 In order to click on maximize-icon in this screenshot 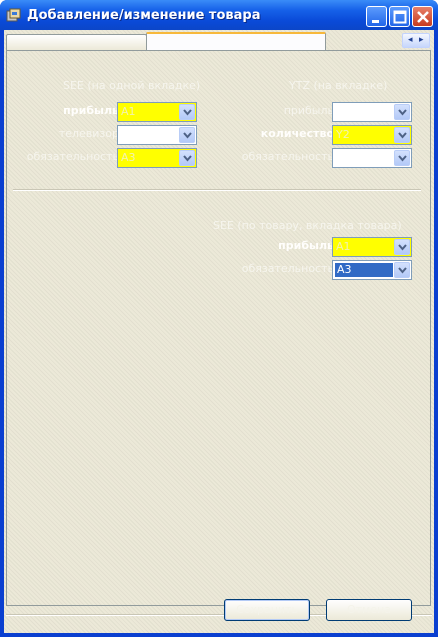, I will do `click(400, 17)`.